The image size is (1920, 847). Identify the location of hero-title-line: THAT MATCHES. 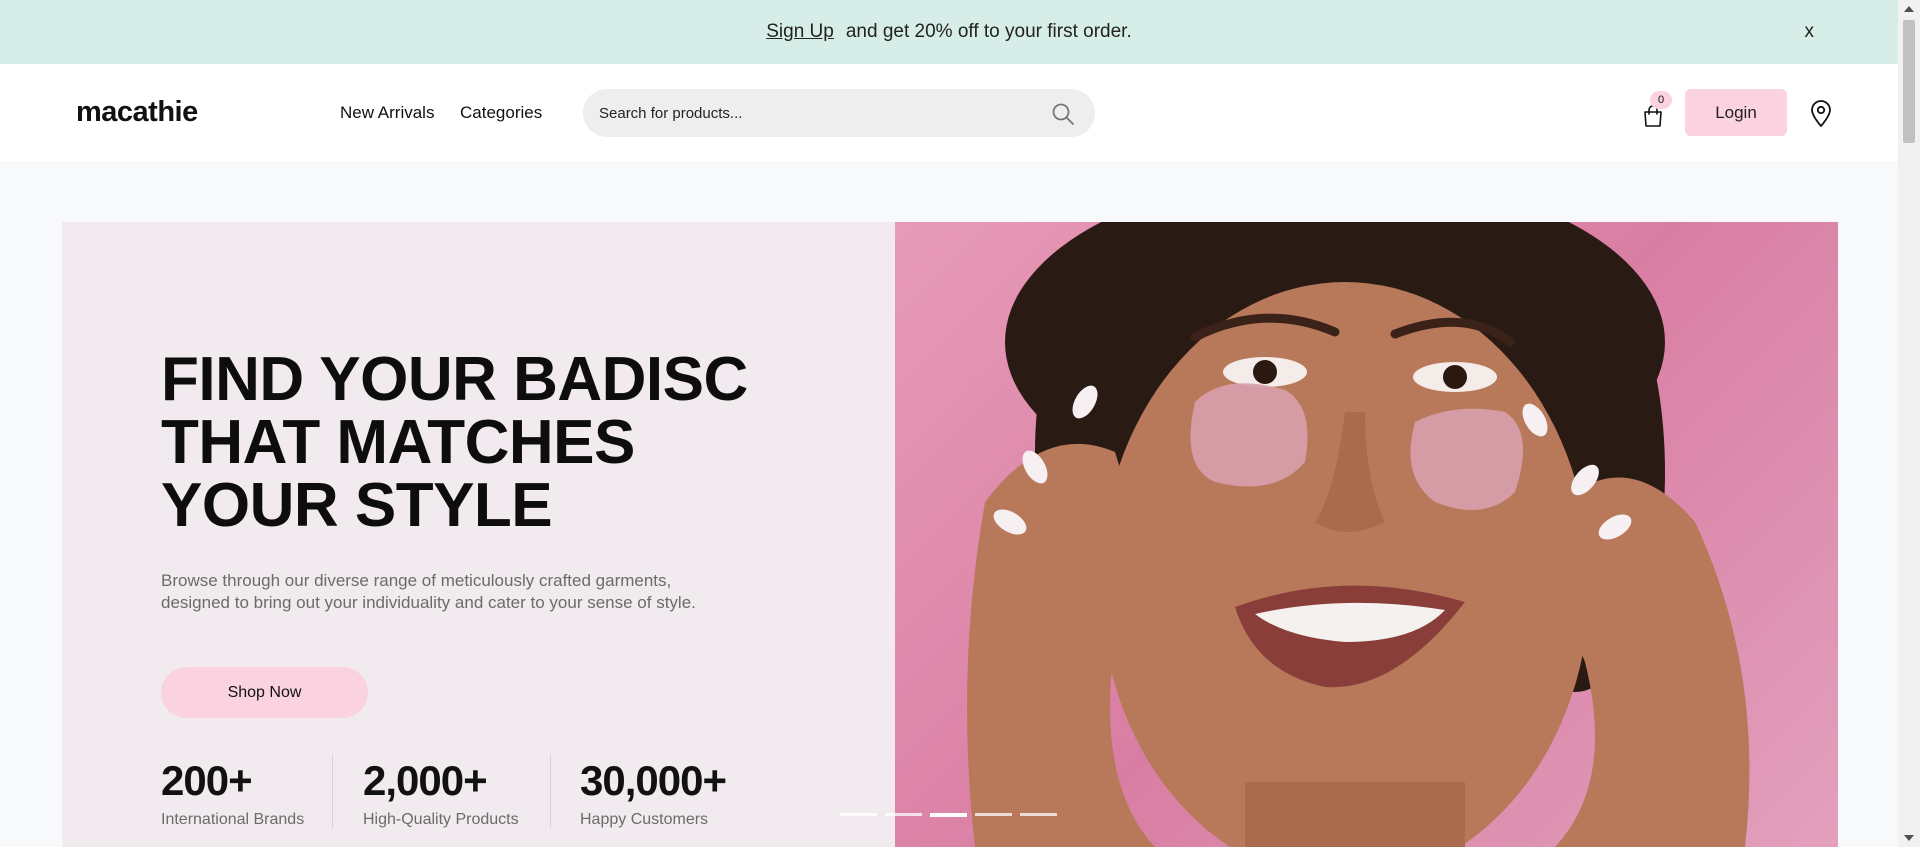
(398, 442).